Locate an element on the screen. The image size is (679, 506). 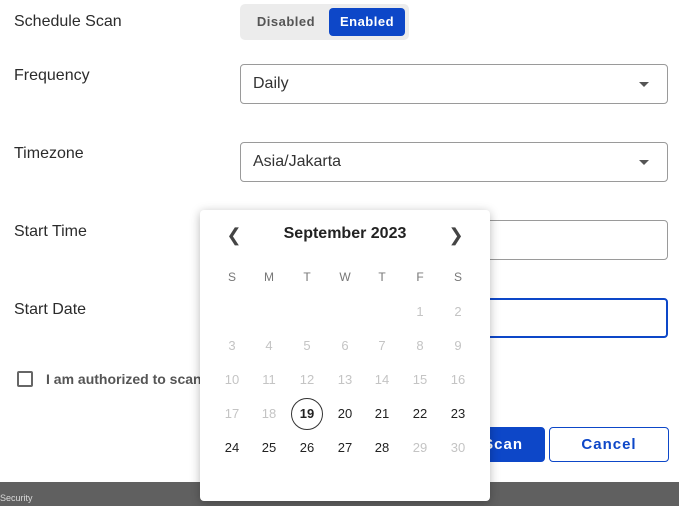
calendar-day: 5 is located at coordinates (307, 345).